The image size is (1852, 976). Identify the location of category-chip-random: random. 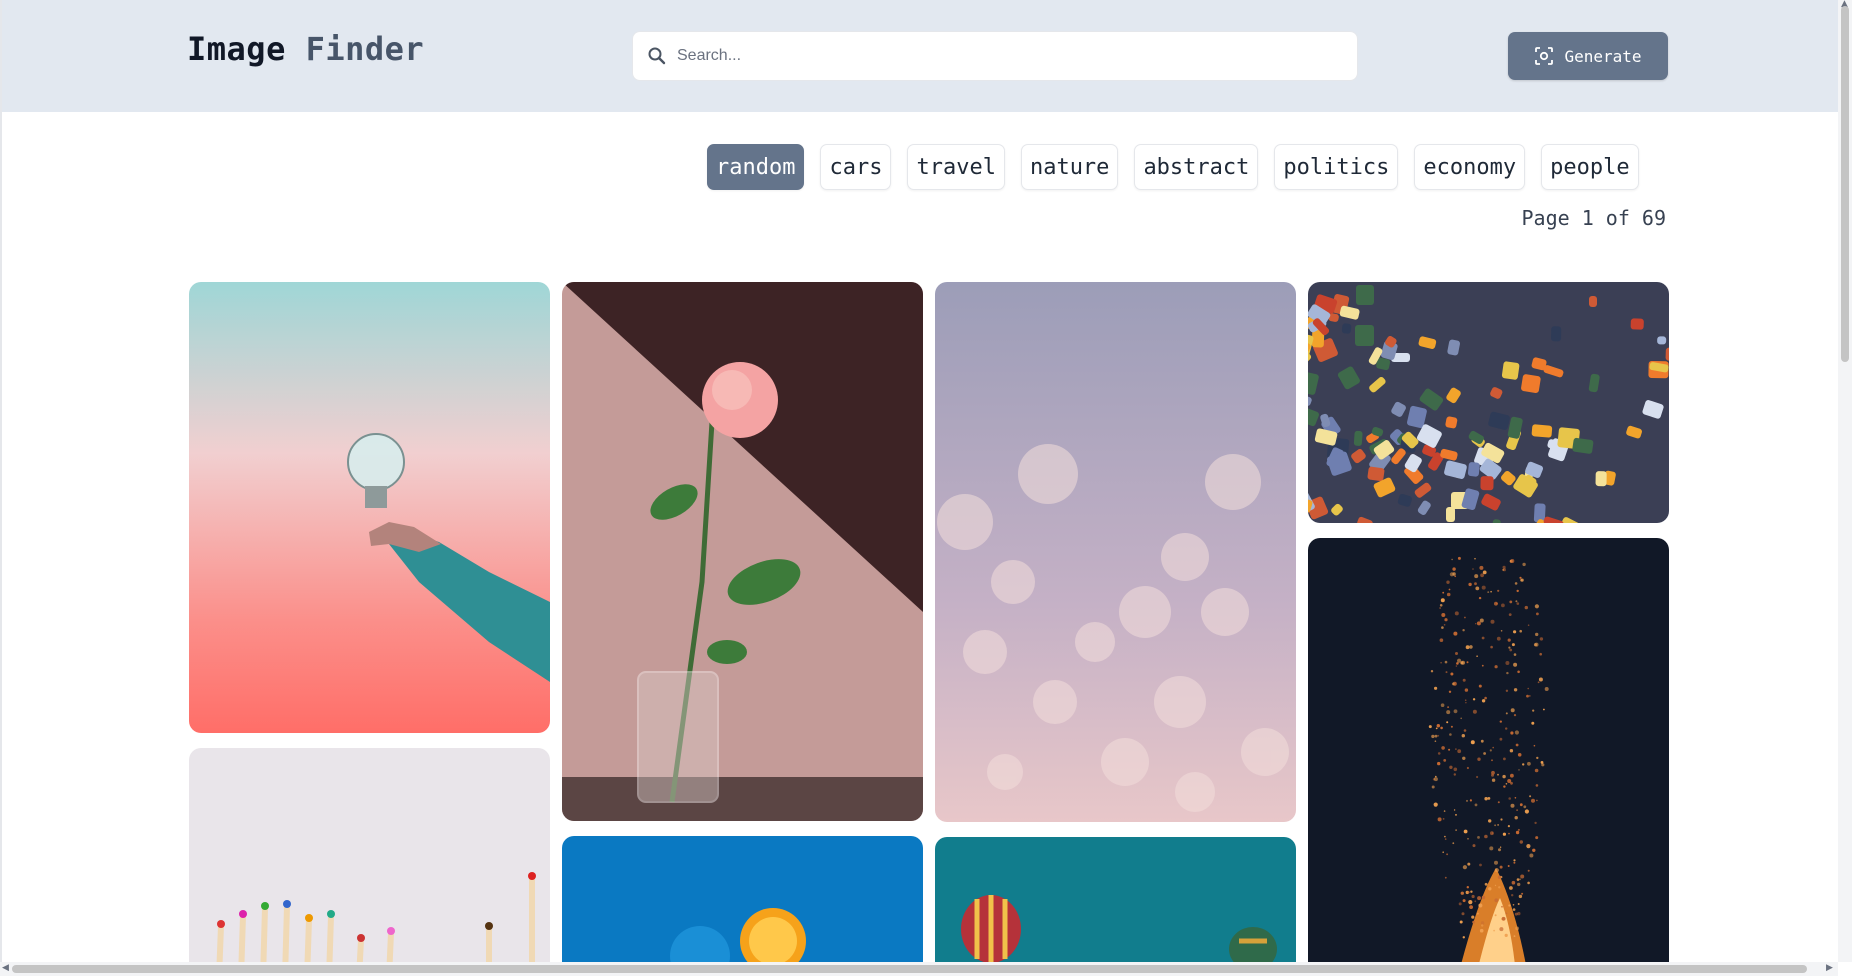
(756, 167).